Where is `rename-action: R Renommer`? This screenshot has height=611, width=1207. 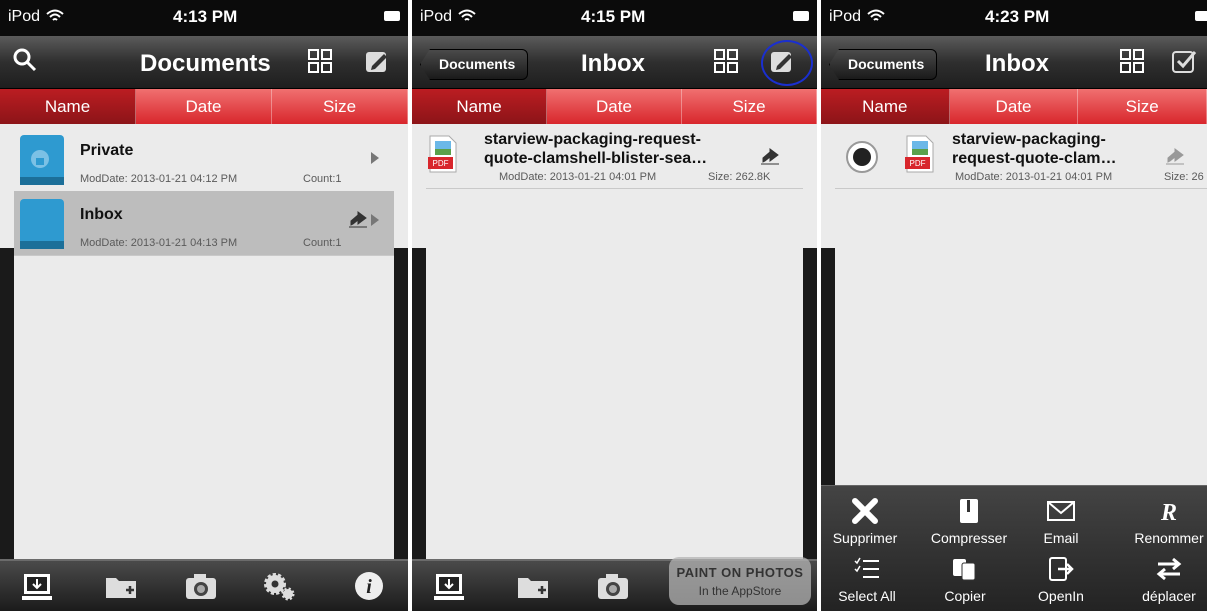
rename-action: R Renommer is located at coordinates (1163, 522).